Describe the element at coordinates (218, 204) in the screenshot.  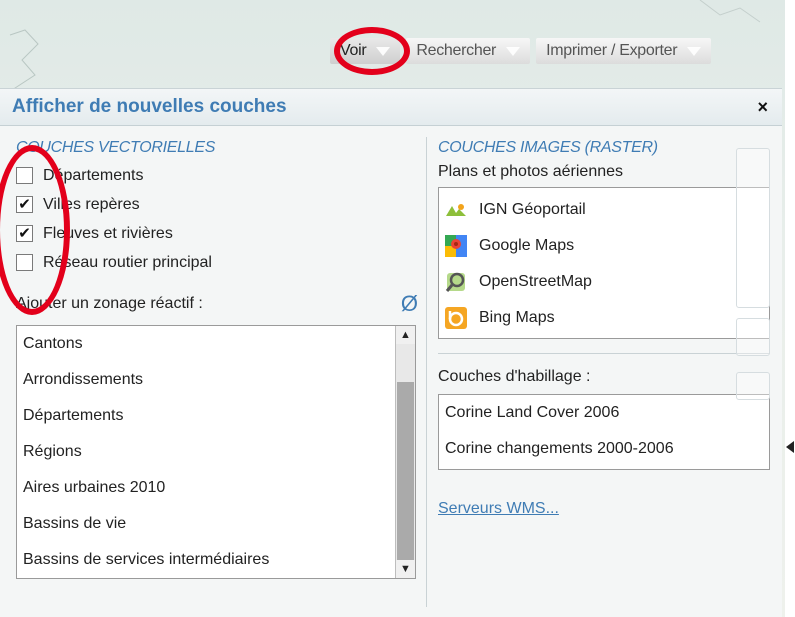
I see `layer-row-villes-reperes: ✔ Villes repères` at that location.